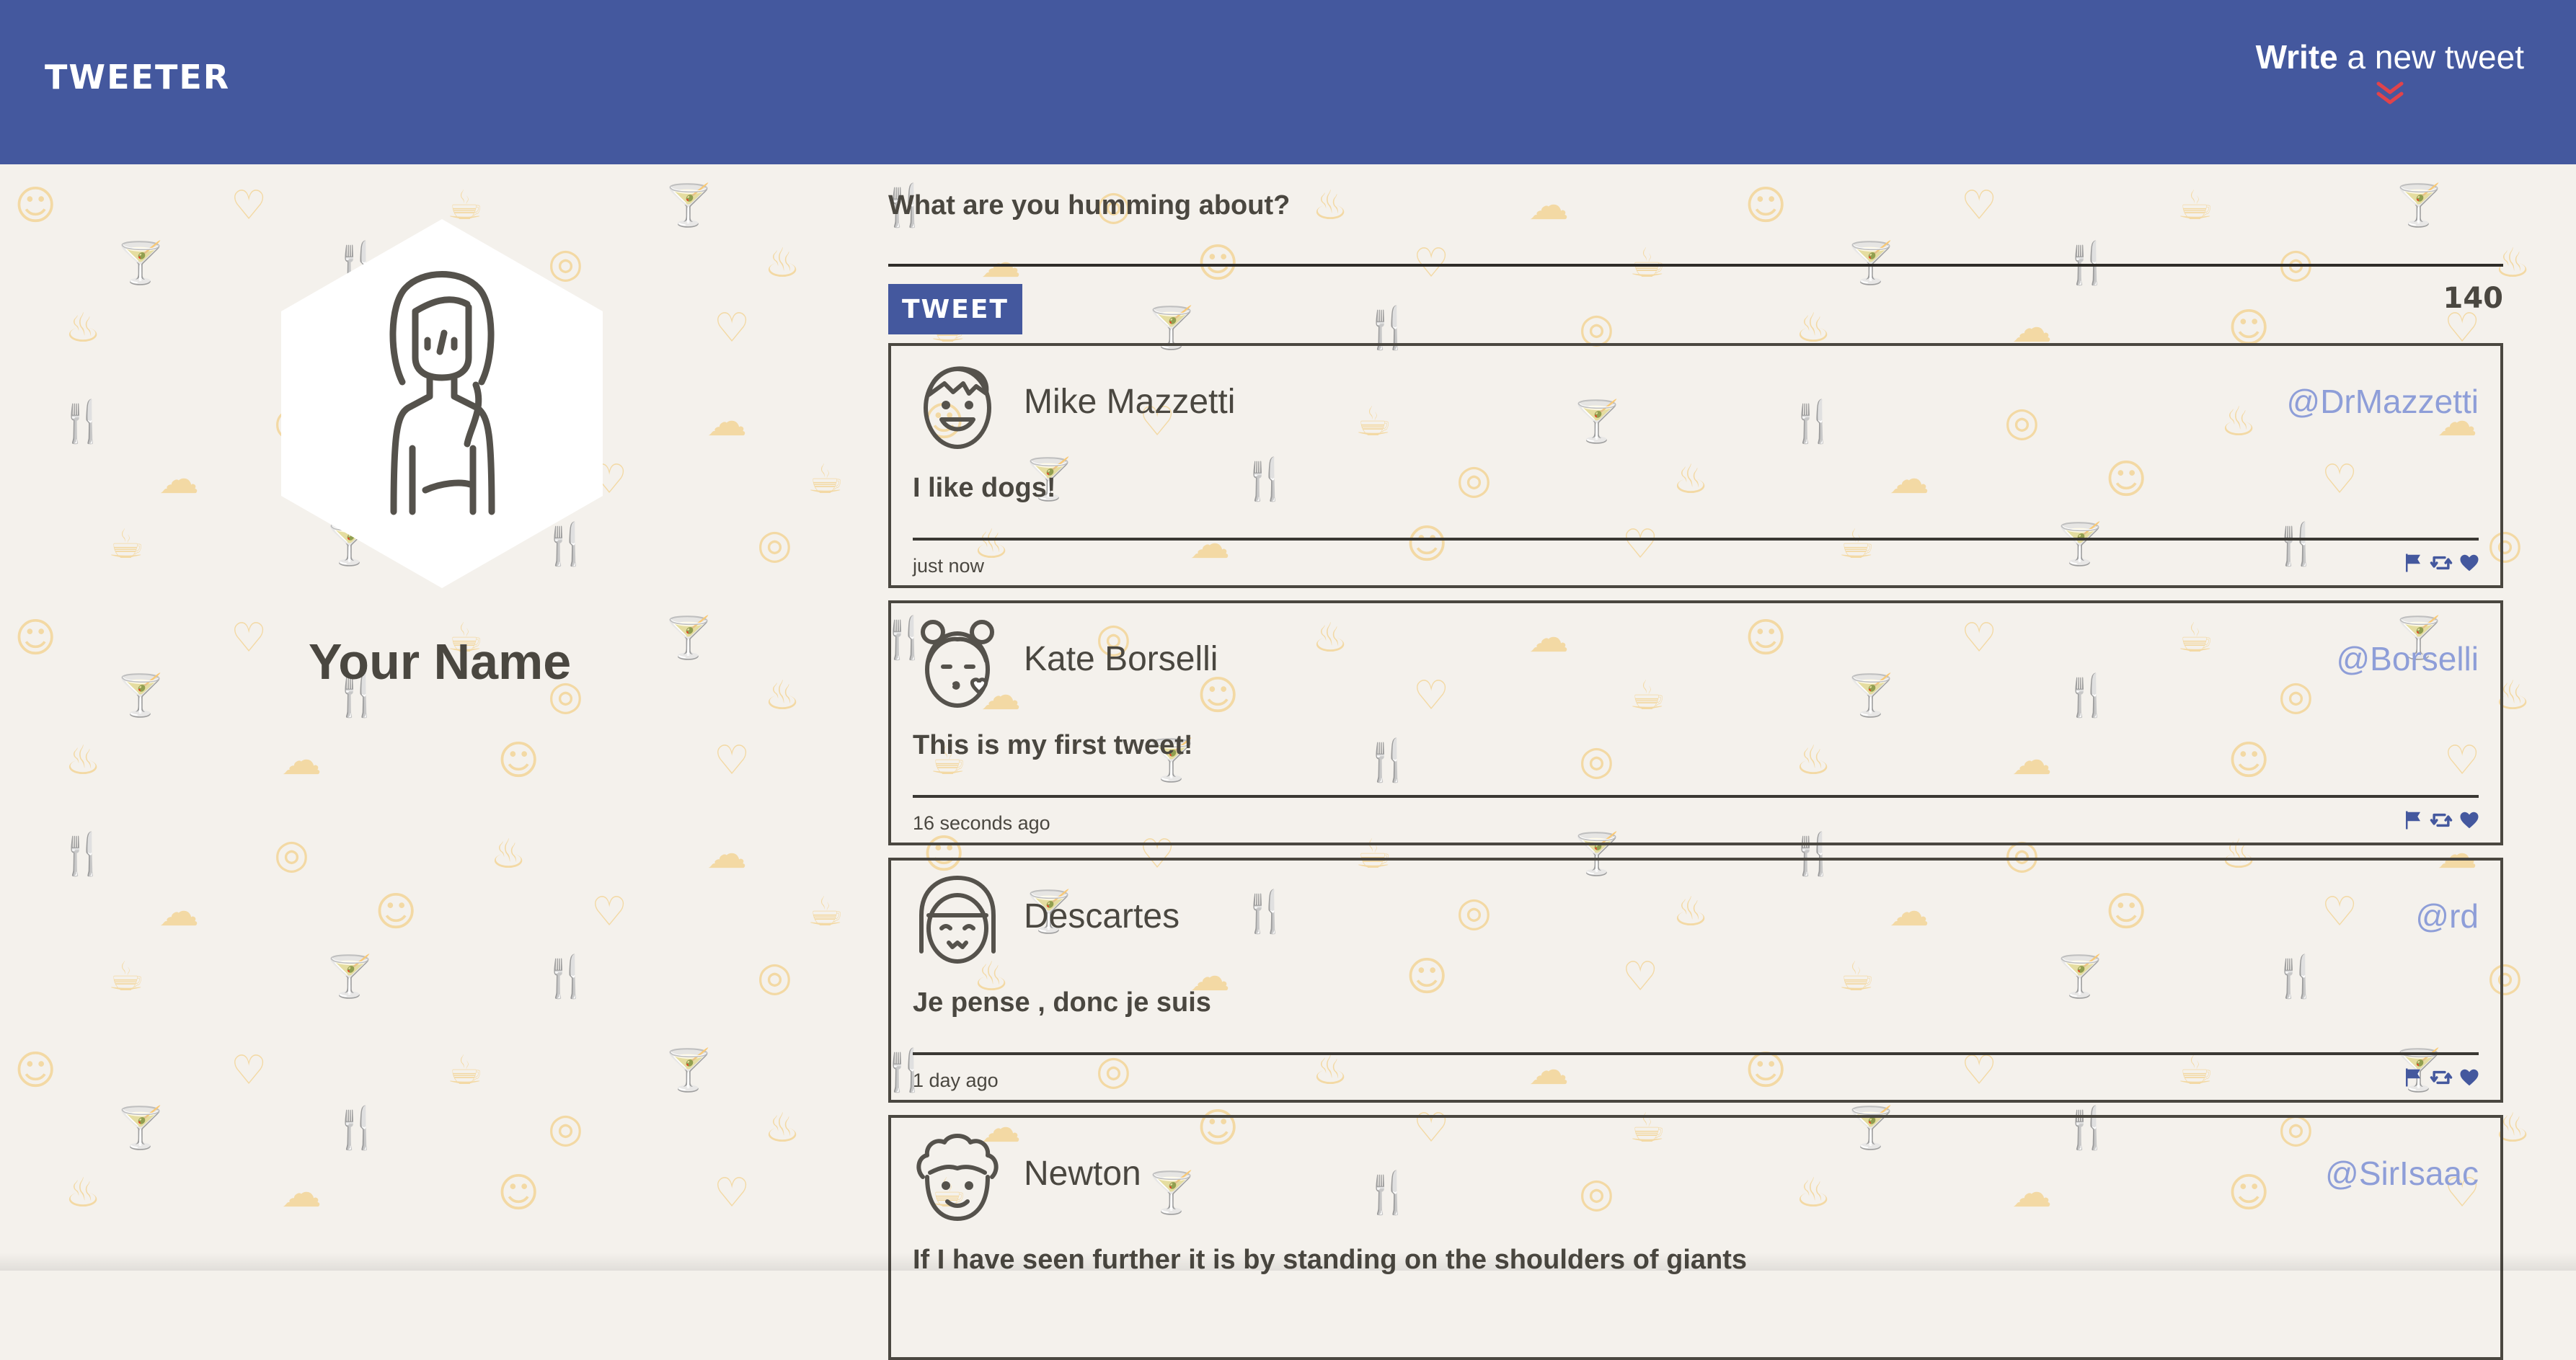 The width and height of the screenshot is (2576, 1360). I want to click on tweet-timestamp: 1 day ago, so click(956, 1080).